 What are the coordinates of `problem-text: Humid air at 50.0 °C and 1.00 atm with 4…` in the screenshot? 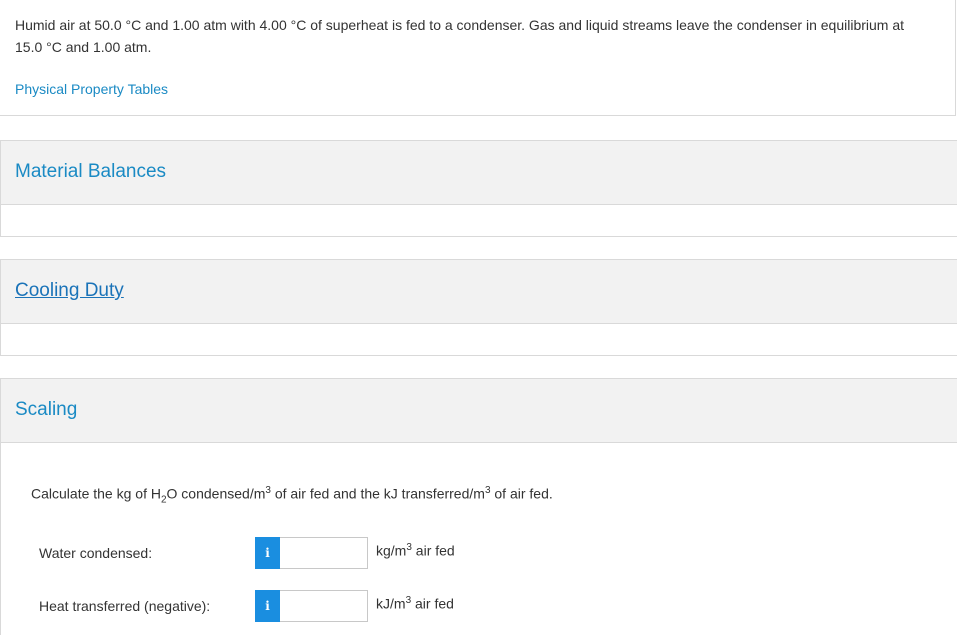 It's located at (460, 36).